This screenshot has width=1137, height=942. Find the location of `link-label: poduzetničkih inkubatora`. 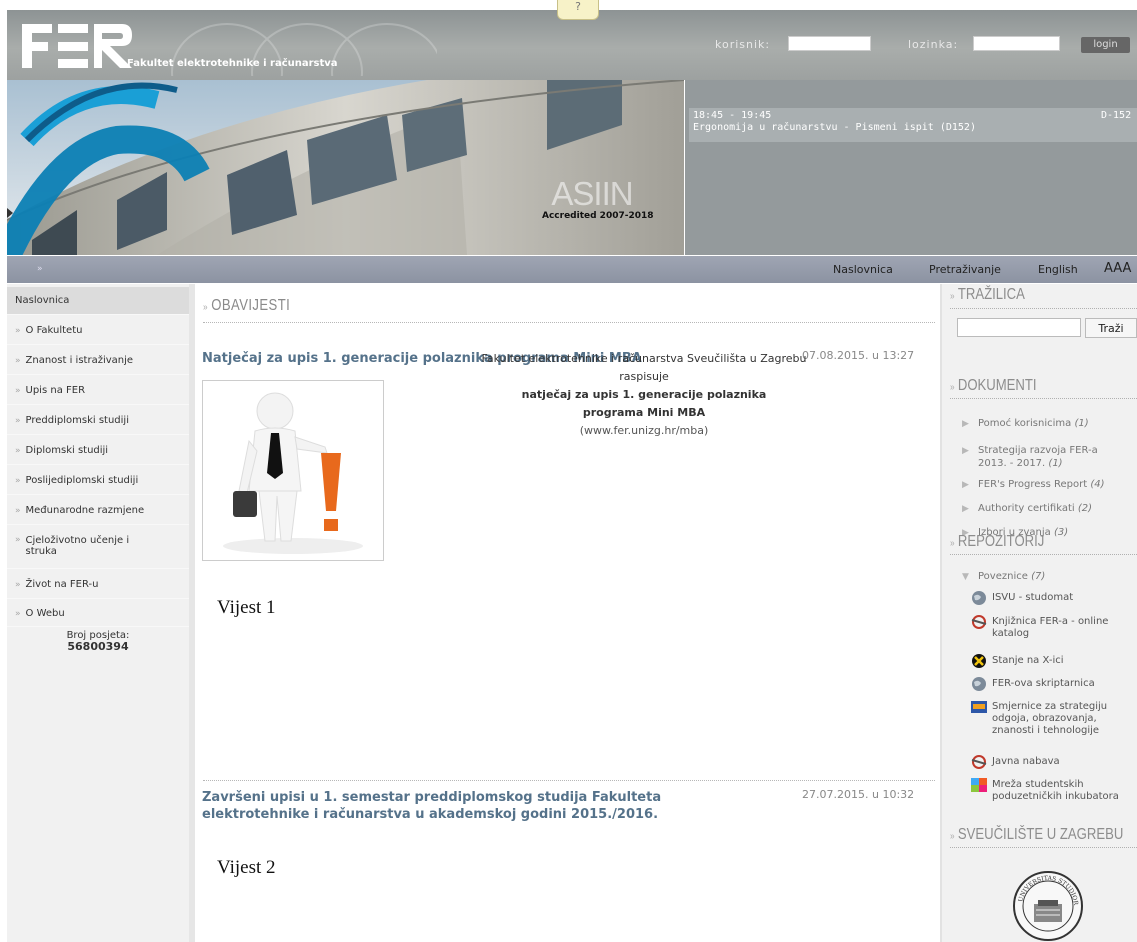

link-label: poduzetničkih inkubatora is located at coordinates (1055, 796).